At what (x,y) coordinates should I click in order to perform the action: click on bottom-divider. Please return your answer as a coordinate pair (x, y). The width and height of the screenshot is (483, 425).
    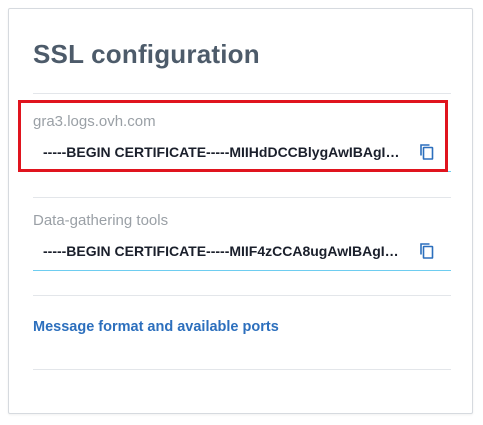
    Looking at the image, I should click on (242, 369).